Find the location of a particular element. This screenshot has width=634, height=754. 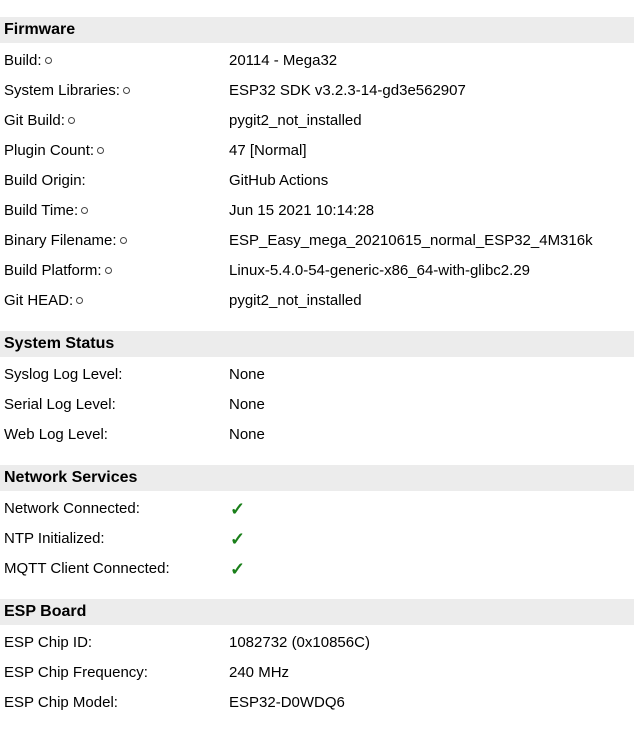

row-git-build: Git Build: pygit2_not_installed is located at coordinates (317, 124).